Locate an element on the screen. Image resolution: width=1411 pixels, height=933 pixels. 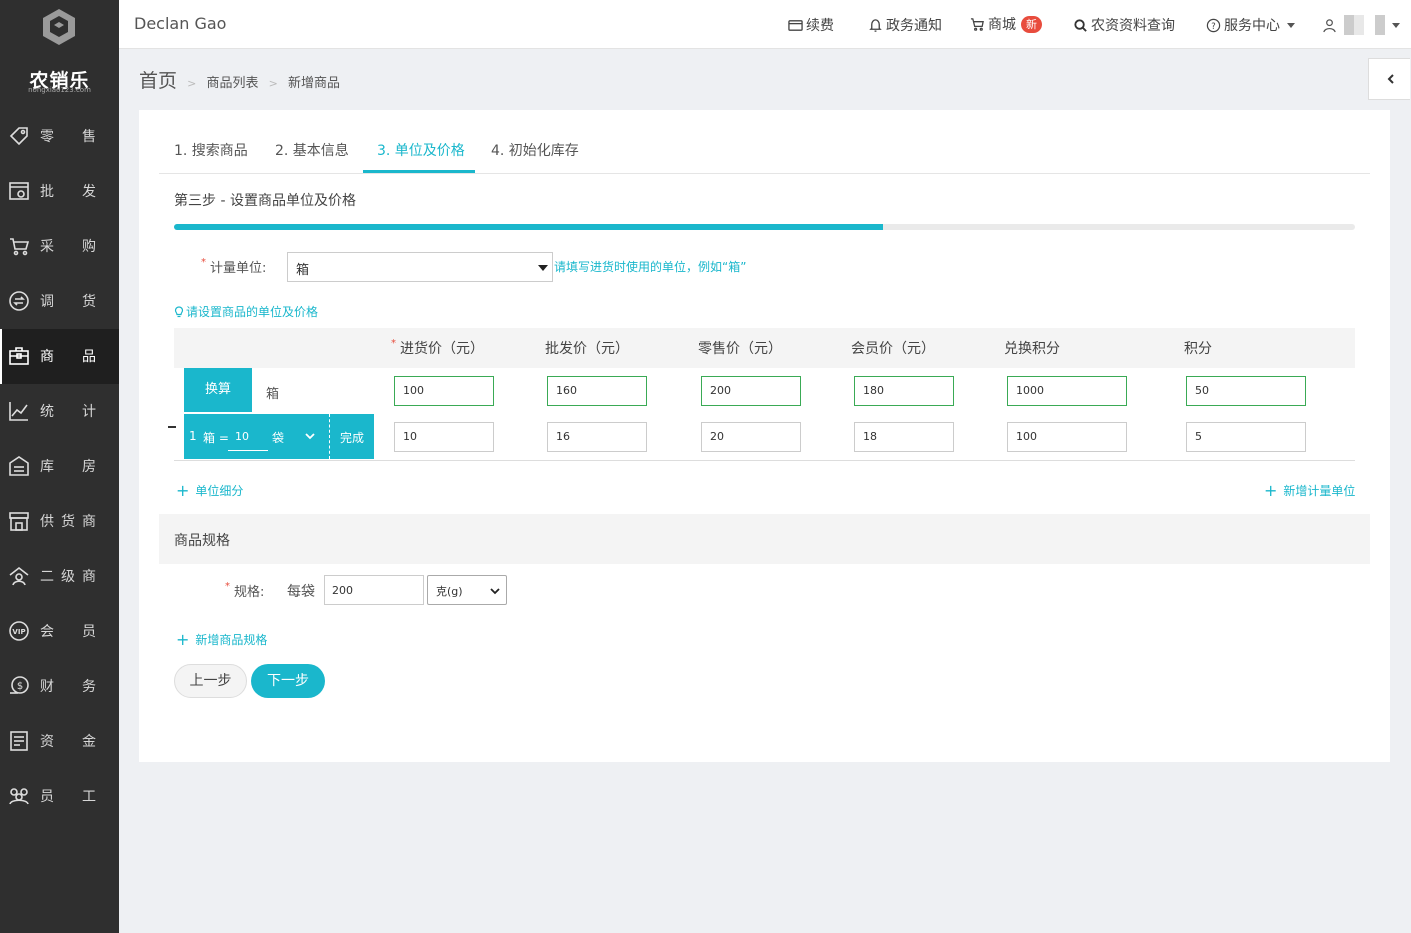
sidebar-item-purchase: 采购 is located at coordinates (59, 246).